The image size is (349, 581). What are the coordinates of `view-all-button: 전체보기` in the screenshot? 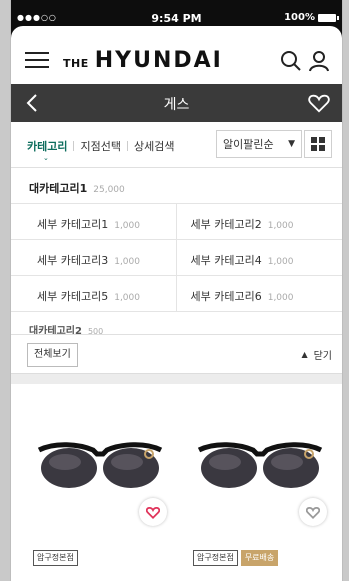 It's located at (52, 355).